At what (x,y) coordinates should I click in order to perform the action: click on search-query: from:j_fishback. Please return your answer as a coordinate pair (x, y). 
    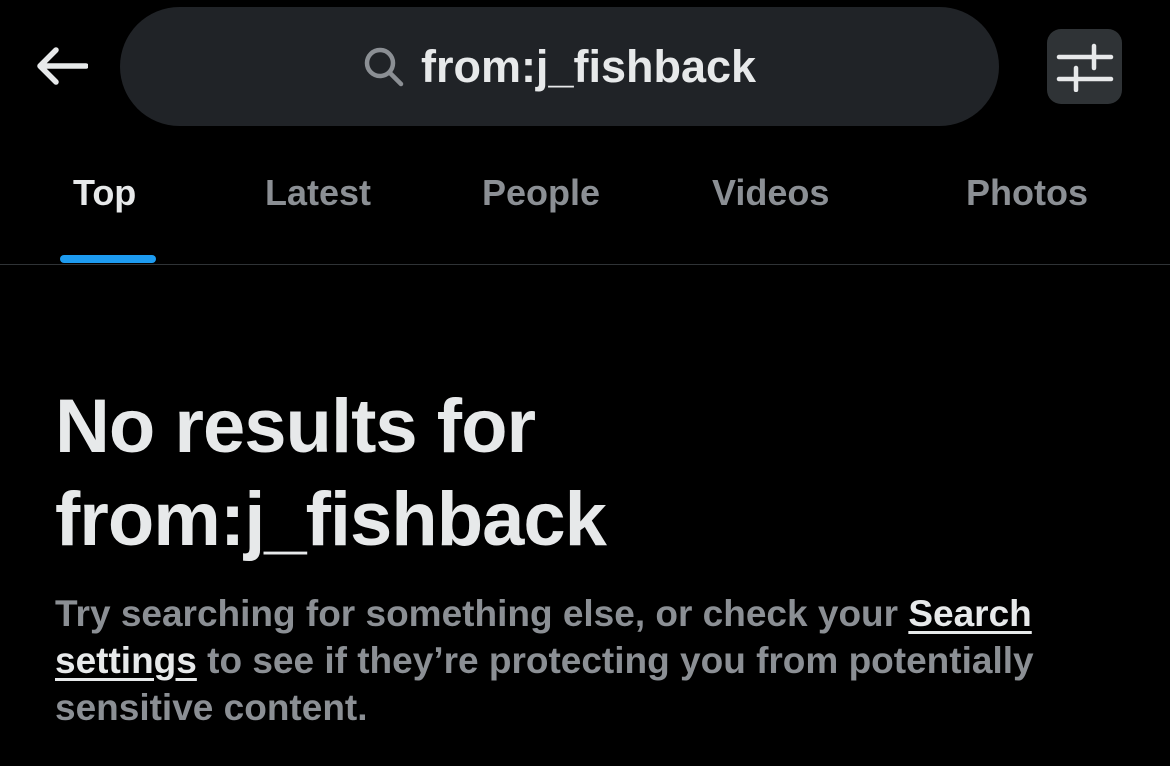
    Looking at the image, I should click on (588, 66).